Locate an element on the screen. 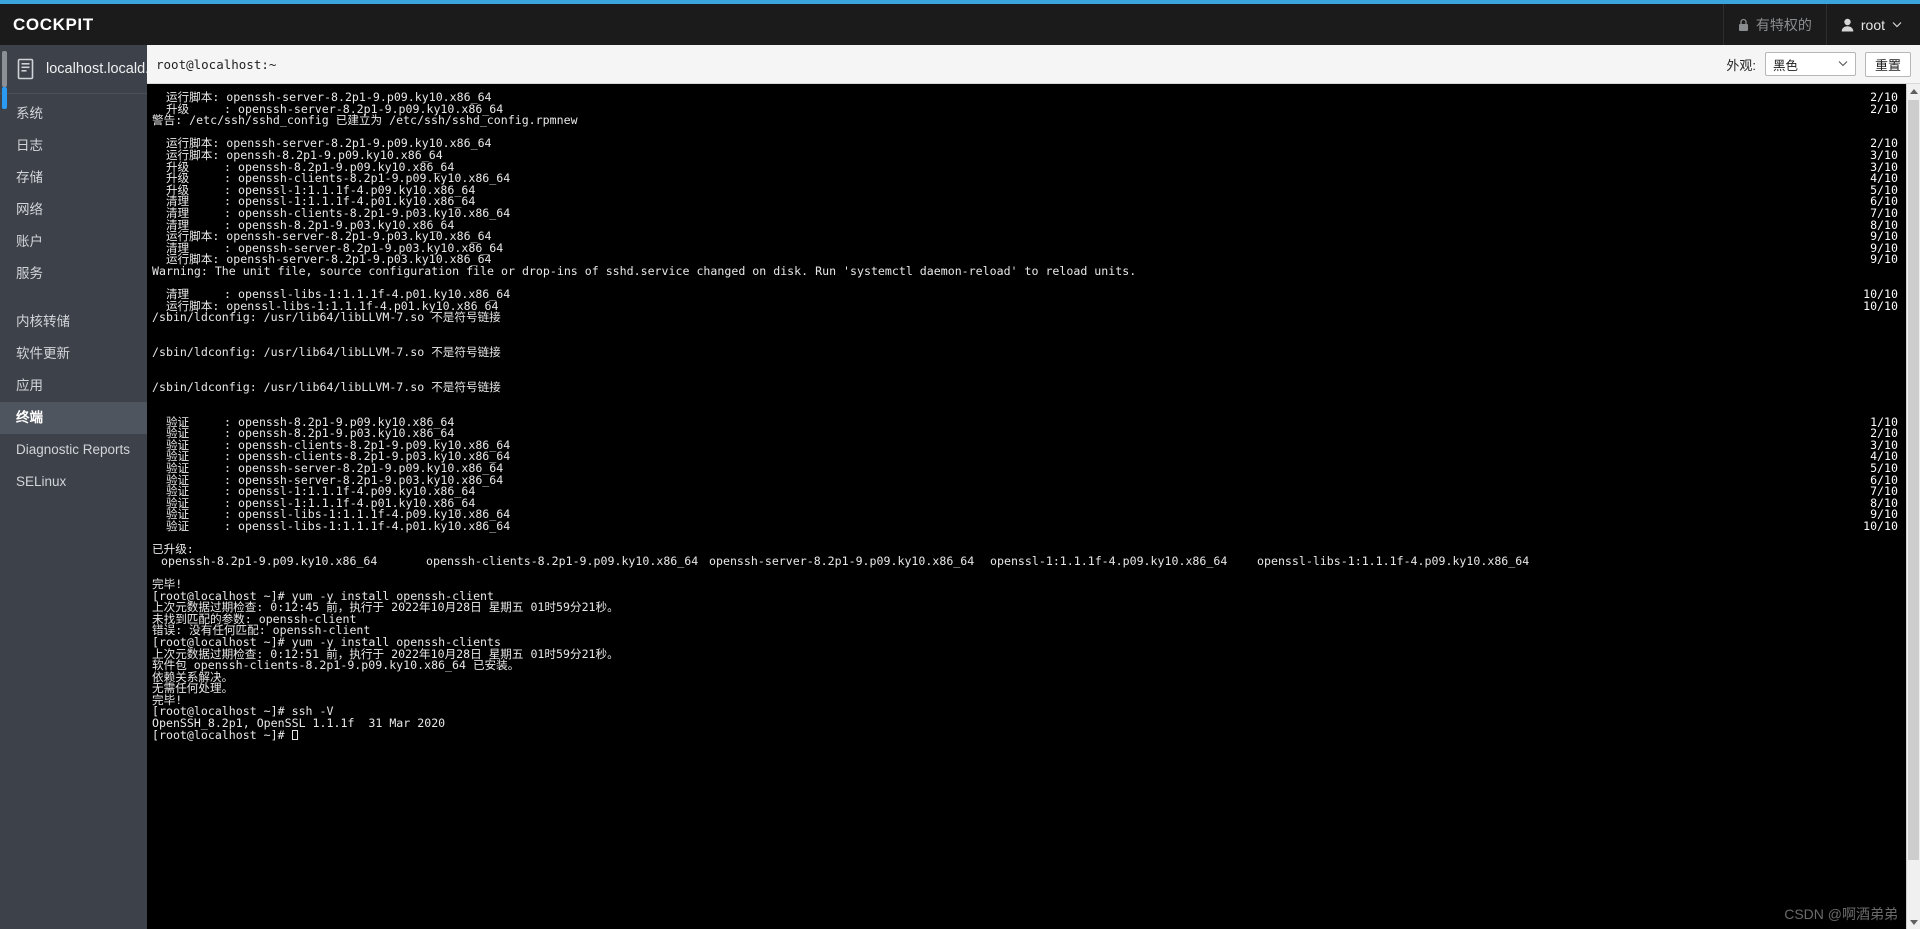  sidebar-item-updates: 软件更新 is located at coordinates (73, 354).